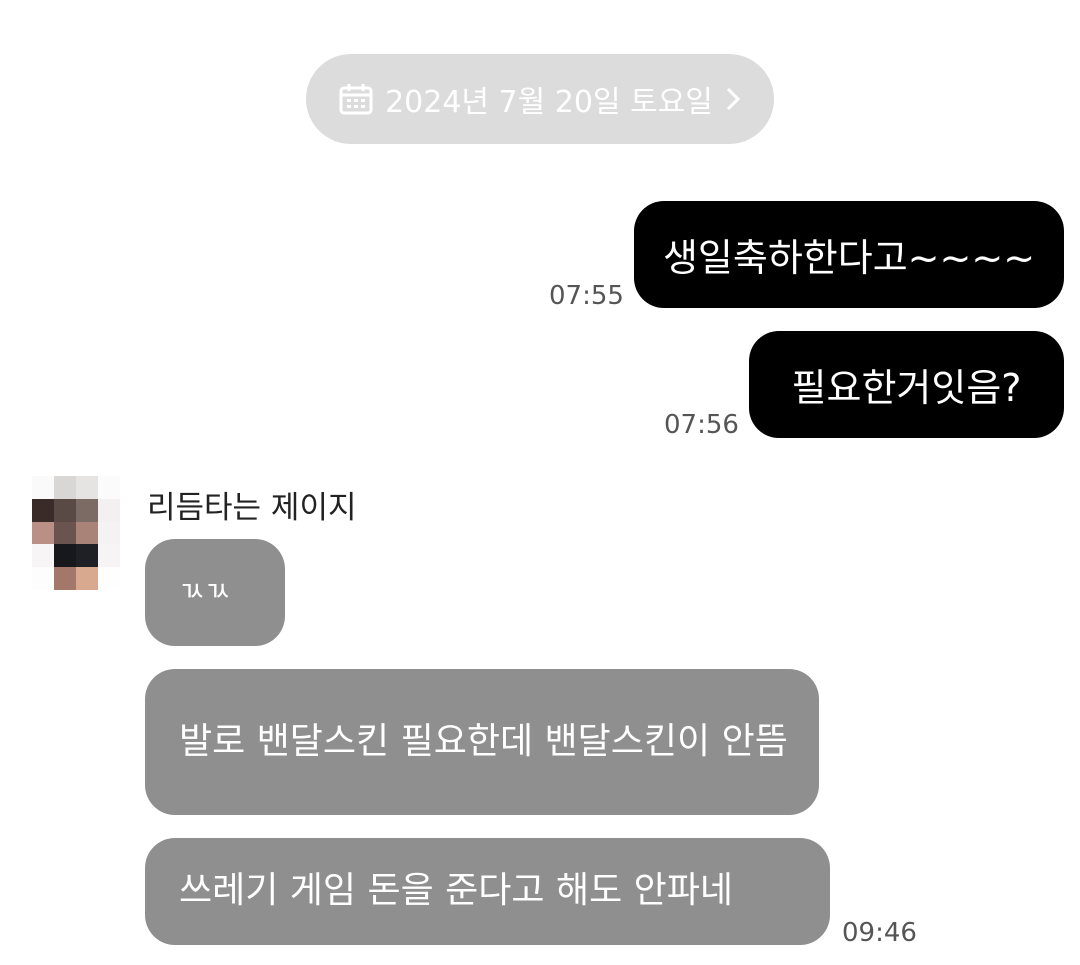 The image size is (1080, 965). I want to click on incoming-message-bubble: 발로 밴달스킨 필요한데 밴달스킨이 안뜸, so click(482, 742).